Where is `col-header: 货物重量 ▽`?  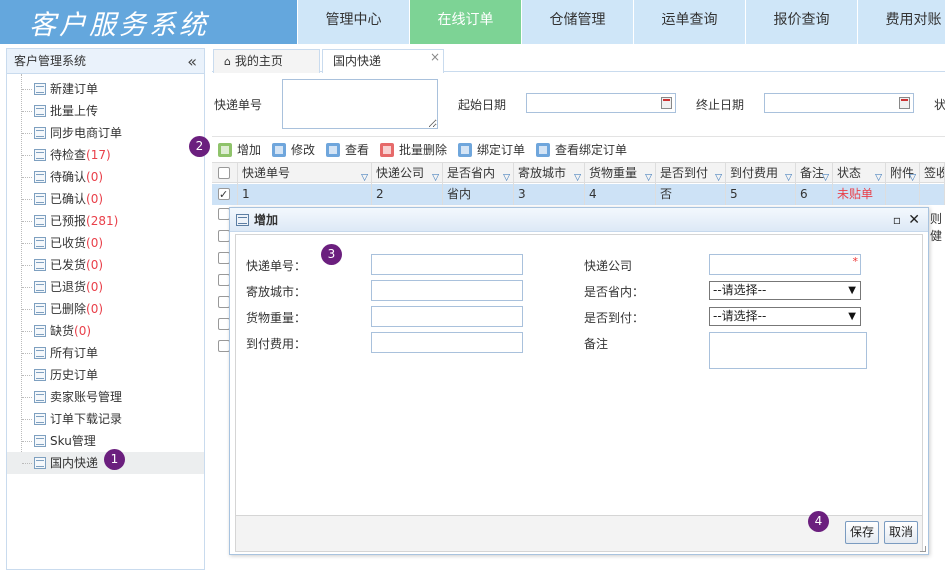
col-header: 货物重量 ▽ is located at coordinates (620, 173).